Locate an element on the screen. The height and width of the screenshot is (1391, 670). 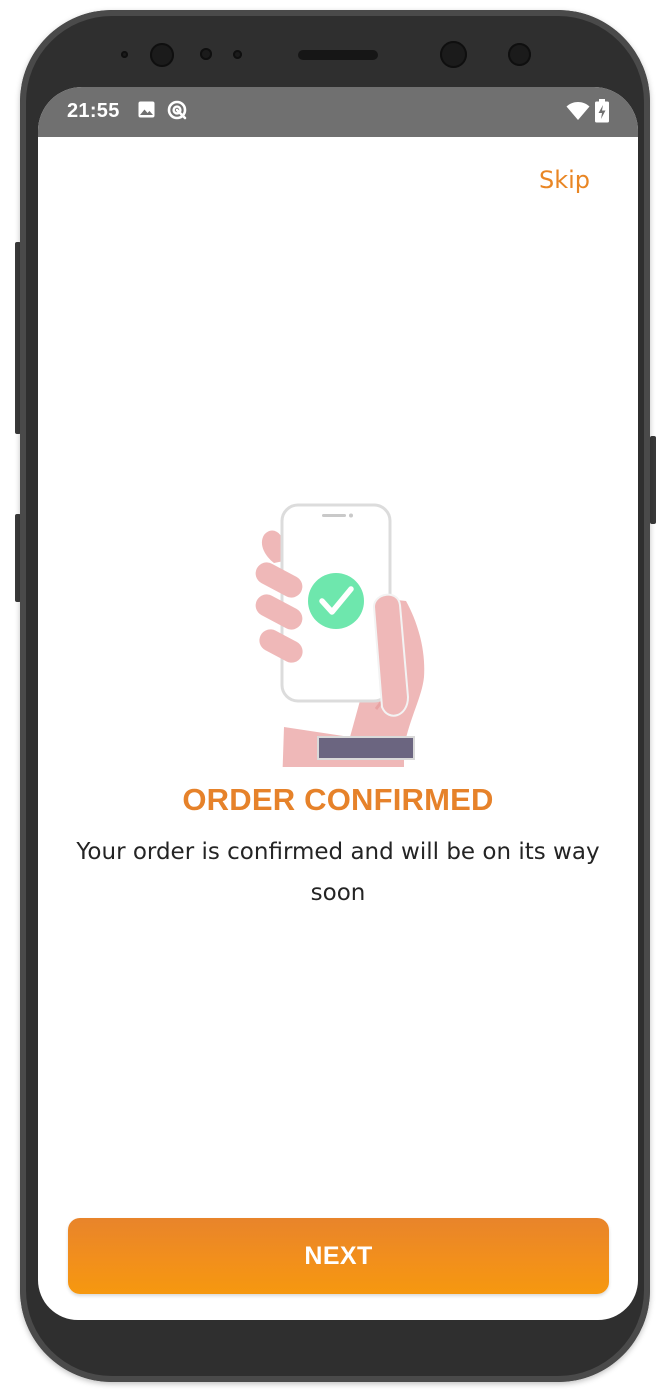
next-button: NEXT is located at coordinates (338, 1256).